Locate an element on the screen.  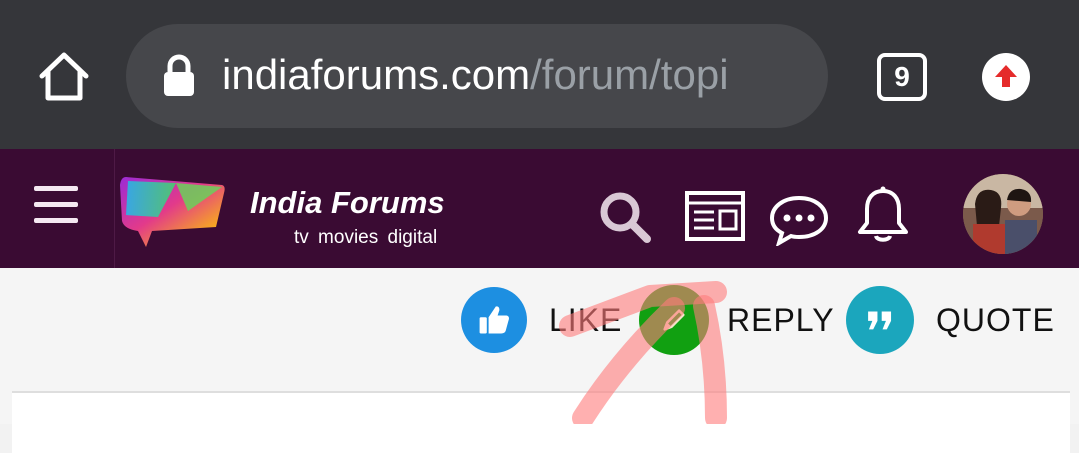
quote-label: QUOTE is located at coordinates (995, 319).